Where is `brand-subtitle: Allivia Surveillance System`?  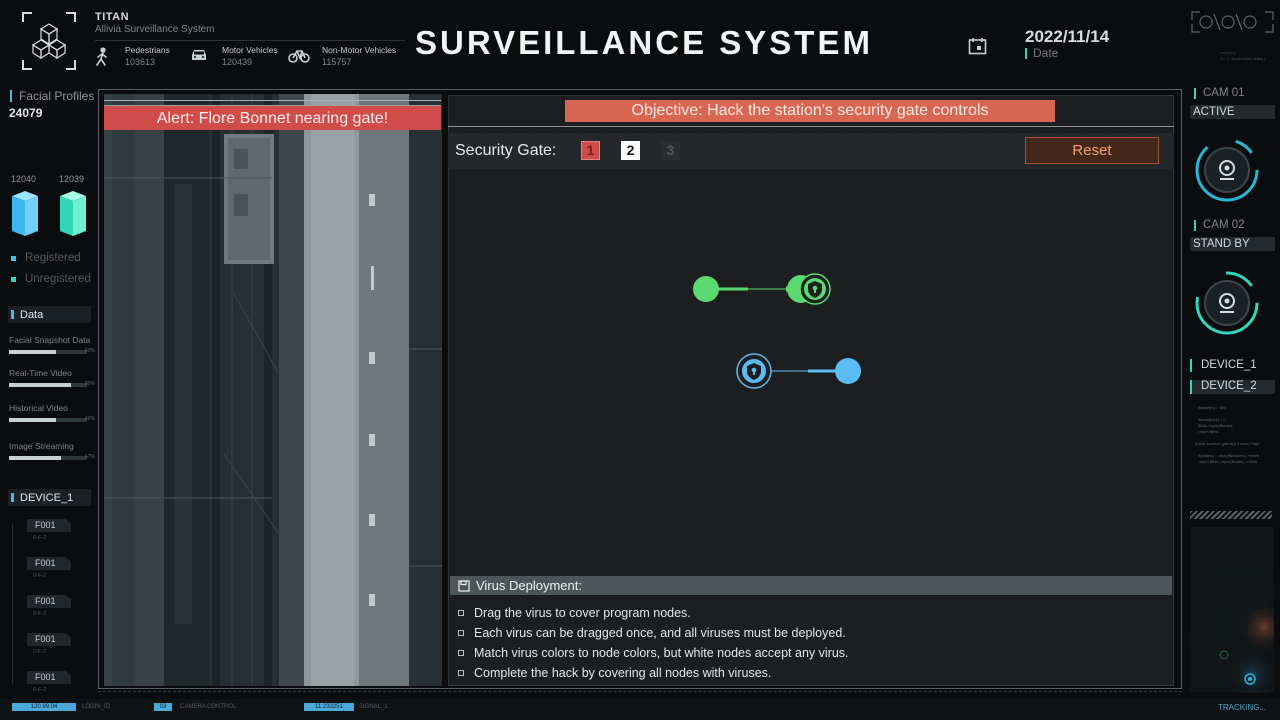 brand-subtitle: Allivia Surveillance System is located at coordinates (155, 29).